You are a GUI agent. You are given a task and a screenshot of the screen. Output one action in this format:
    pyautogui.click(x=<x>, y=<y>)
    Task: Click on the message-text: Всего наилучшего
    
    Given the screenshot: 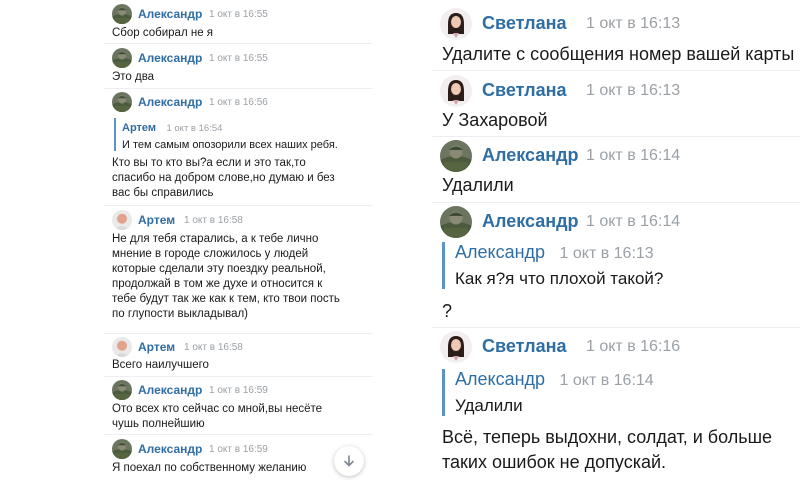 What is the action you would take?
    pyautogui.click(x=160, y=365)
    